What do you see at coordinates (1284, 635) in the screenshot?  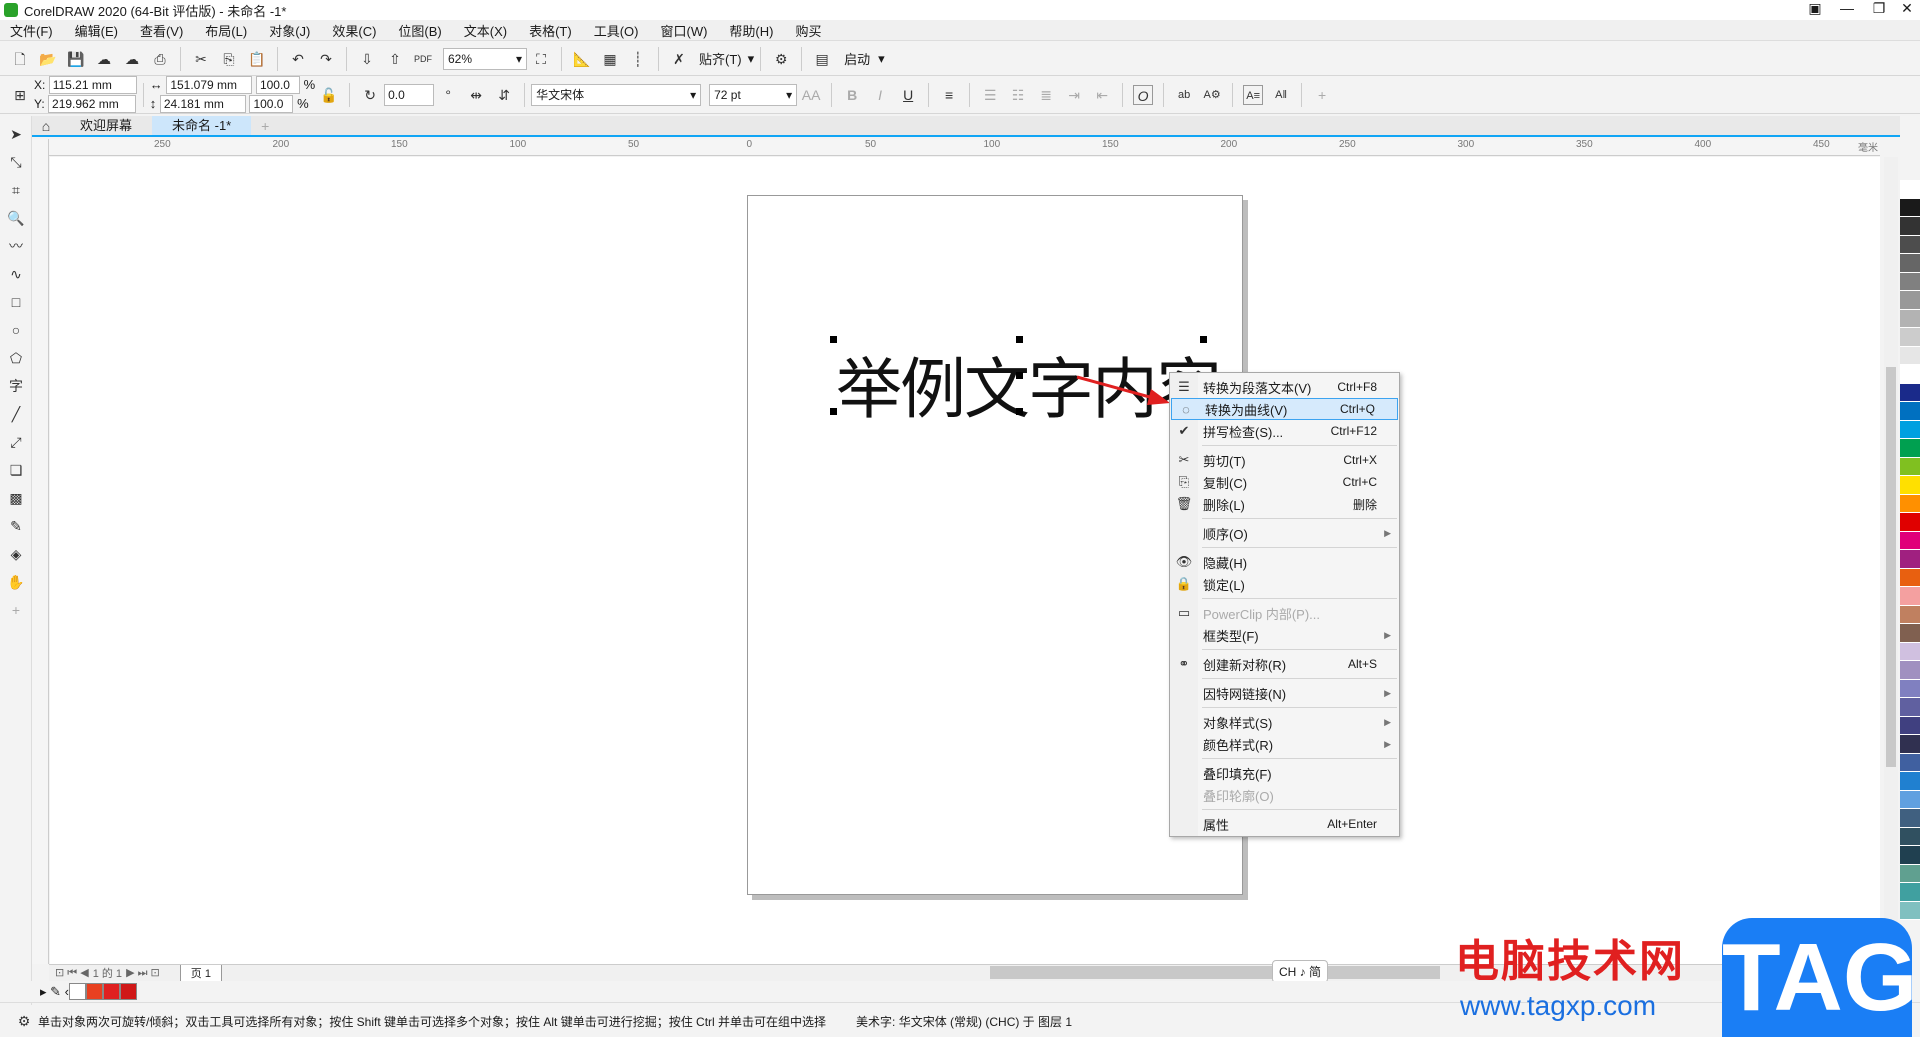 I see `context-menu-item: 框类型(F) ▶` at bounding box center [1284, 635].